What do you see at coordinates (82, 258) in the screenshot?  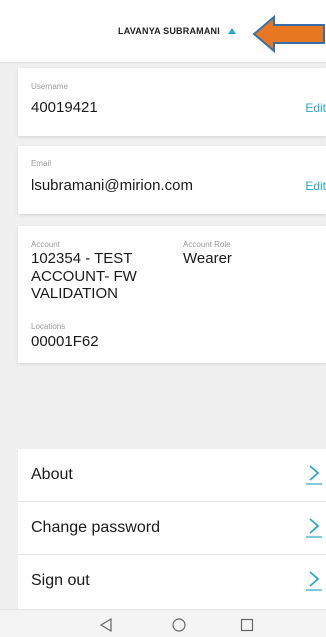 I see `account-value-line: 102354 - TEST` at bounding box center [82, 258].